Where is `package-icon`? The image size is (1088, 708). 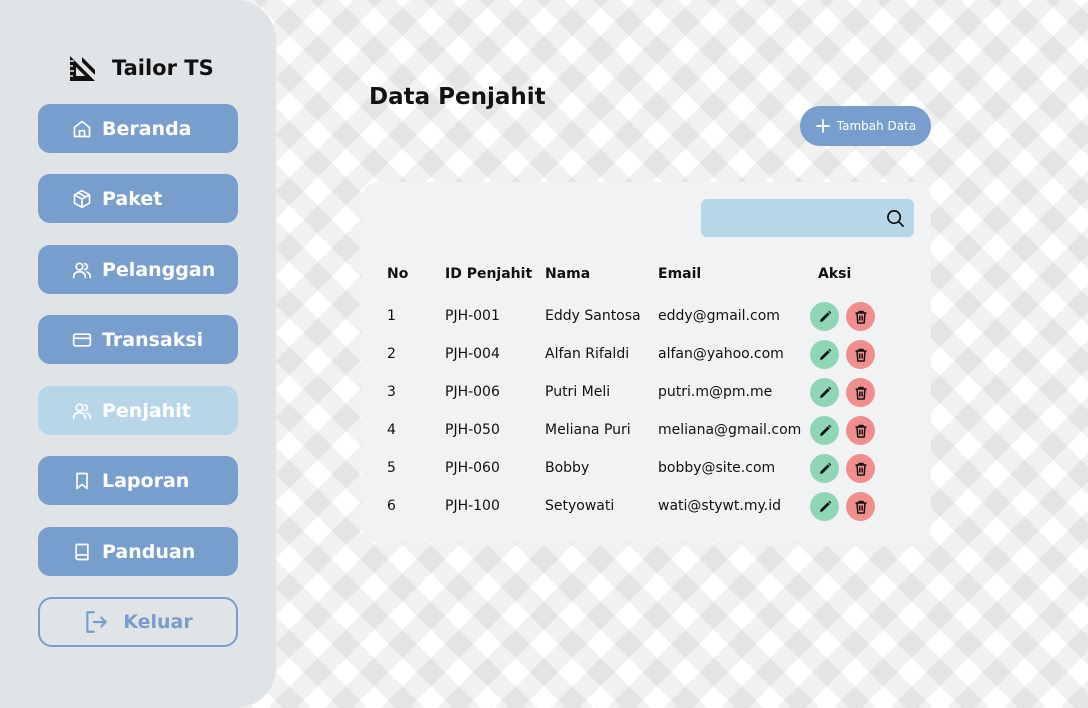 package-icon is located at coordinates (82, 198).